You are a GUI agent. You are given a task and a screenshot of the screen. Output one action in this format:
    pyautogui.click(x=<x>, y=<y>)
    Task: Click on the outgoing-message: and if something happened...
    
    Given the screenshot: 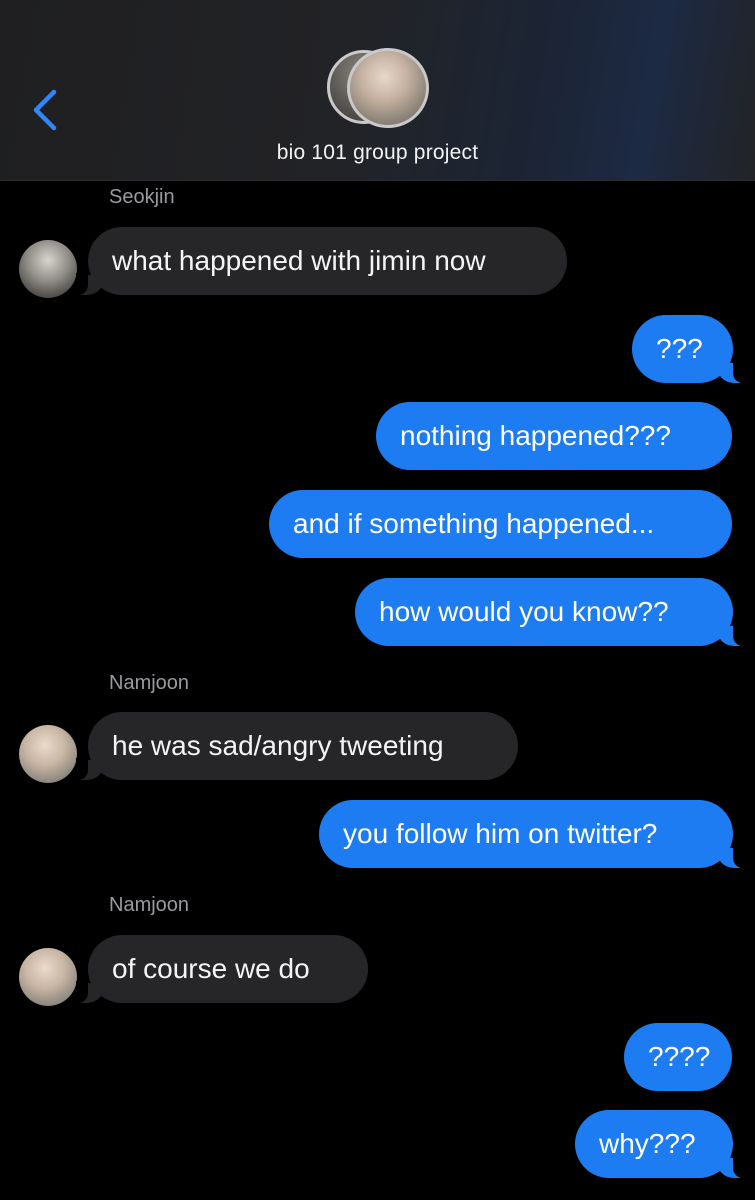 What is the action you would take?
    pyautogui.click(x=500, y=524)
    